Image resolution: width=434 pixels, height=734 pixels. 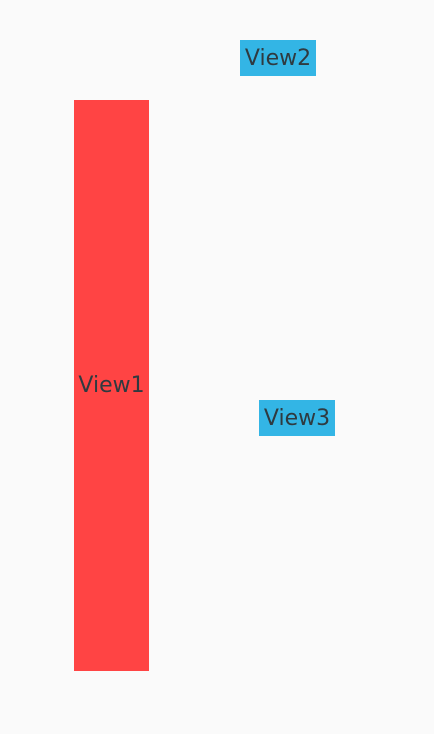 I want to click on view3-label: View3, so click(x=297, y=418).